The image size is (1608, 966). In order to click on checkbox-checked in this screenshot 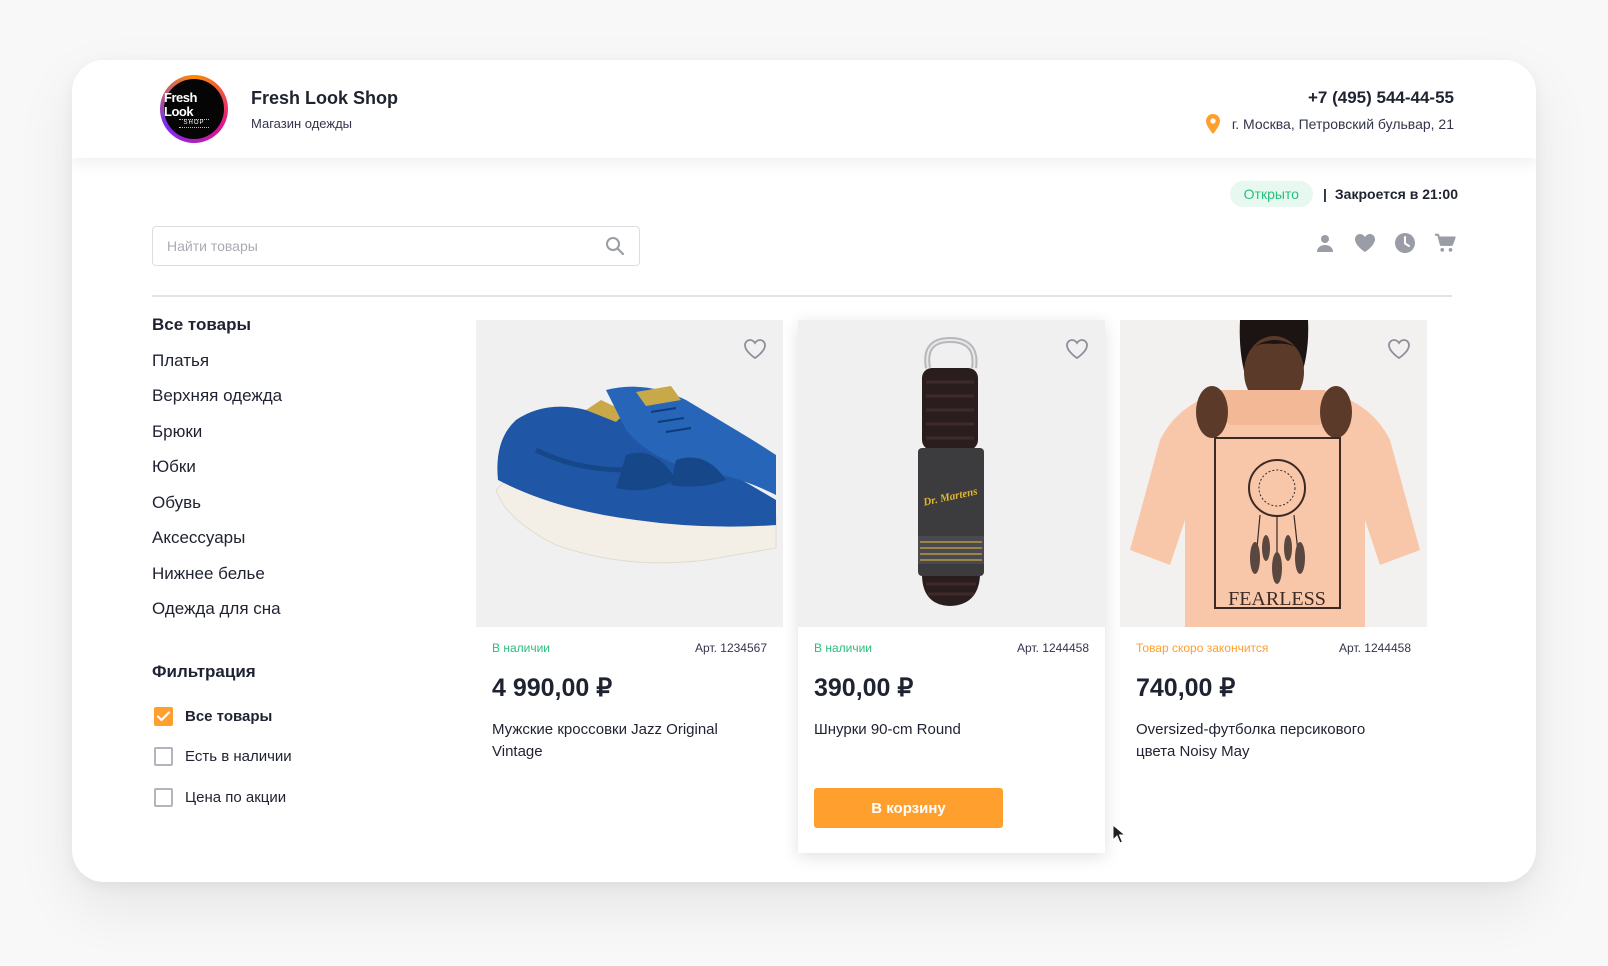, I will do `click(163, 716)`.